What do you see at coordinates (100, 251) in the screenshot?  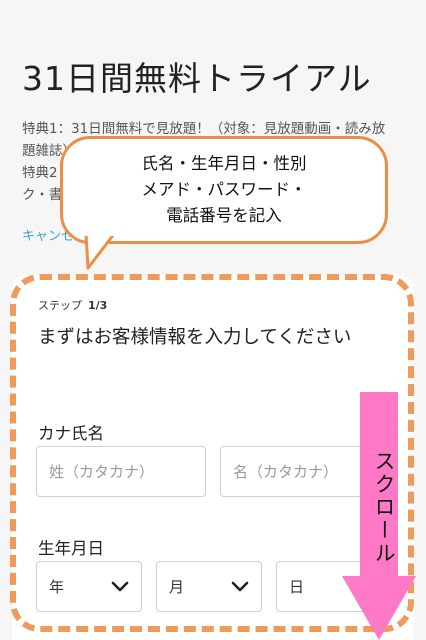 I see `callout-tail` at bounding box center [100, 251].